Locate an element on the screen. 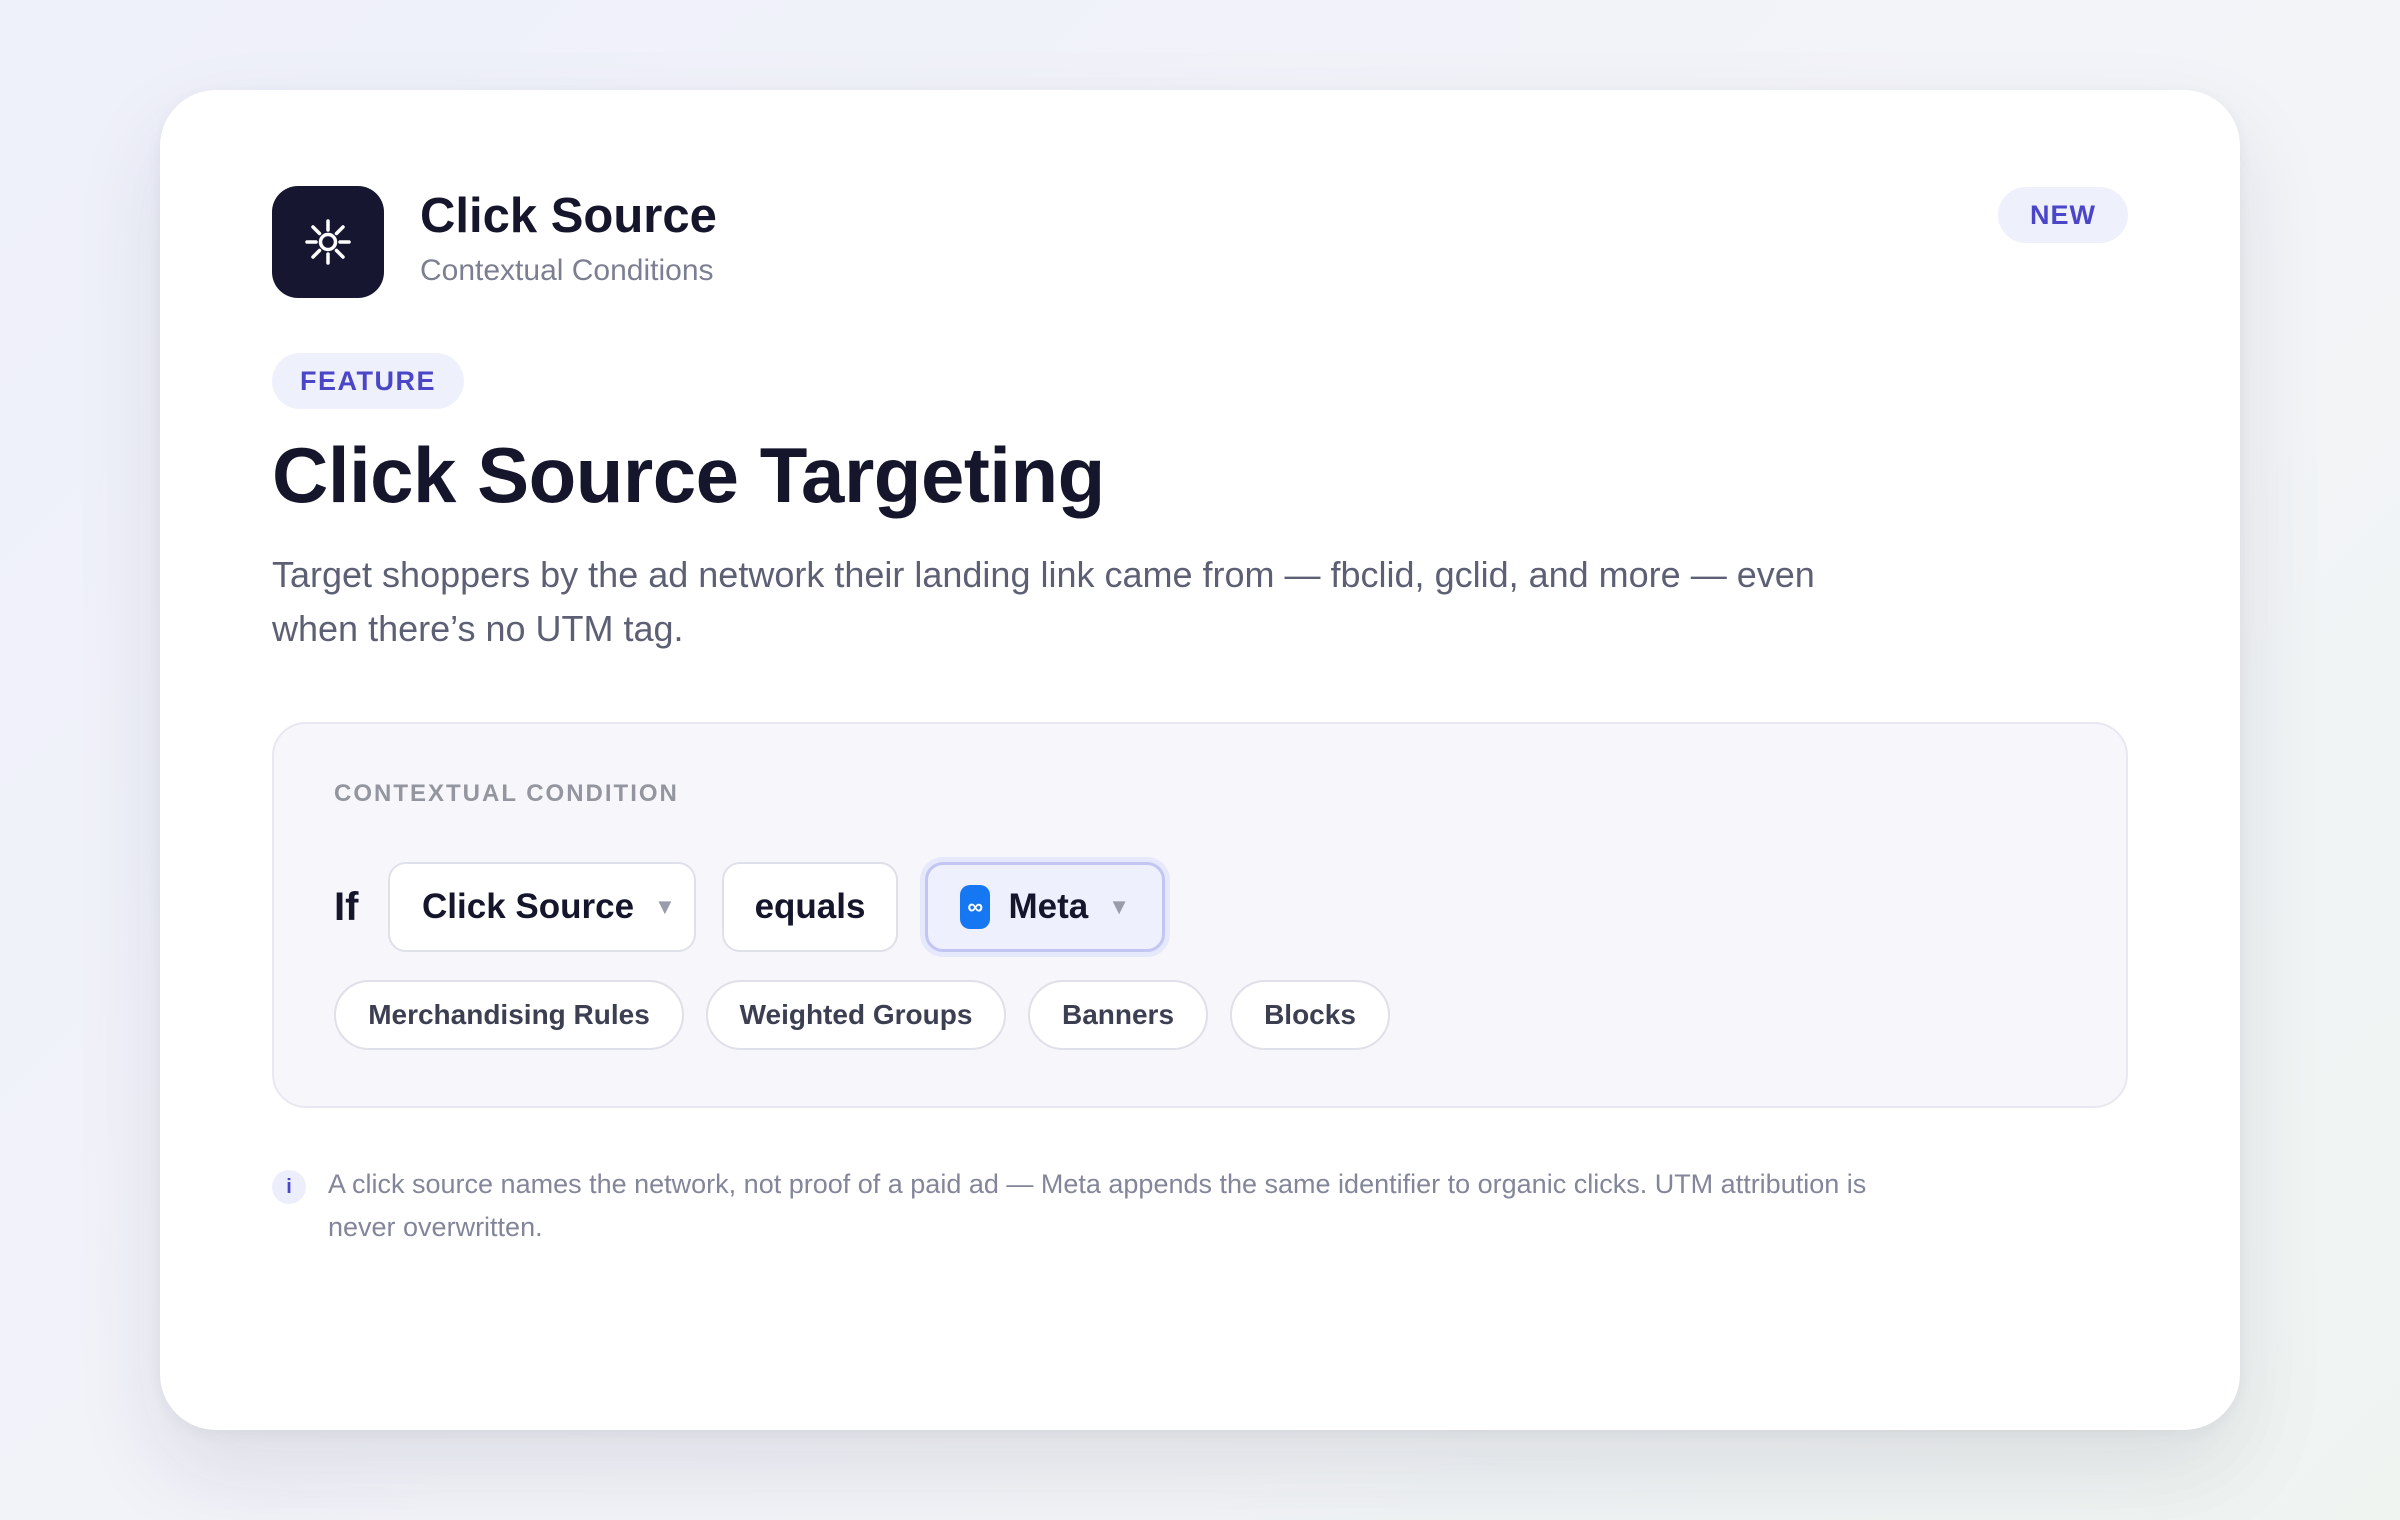 Image resolution: width=2400 pixels, height=1520 pixels. if-label: If is located at coordinates (346, 907).